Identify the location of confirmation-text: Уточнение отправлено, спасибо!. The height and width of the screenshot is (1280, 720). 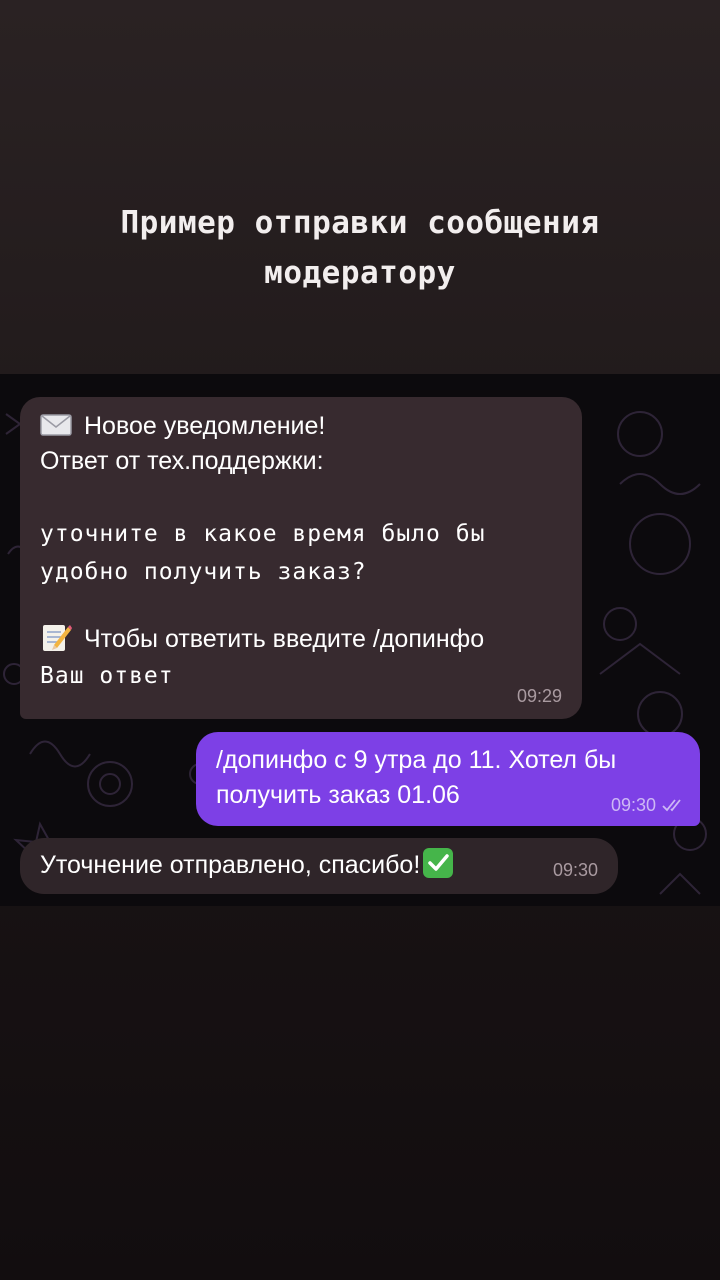
(230, 865).